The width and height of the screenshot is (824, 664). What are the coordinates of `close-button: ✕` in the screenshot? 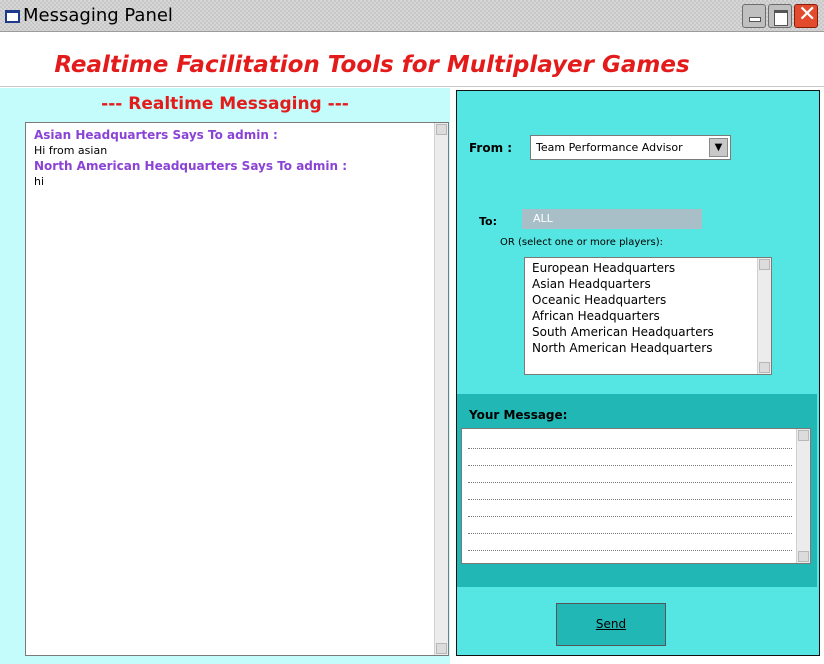 It's located at (806, 15).